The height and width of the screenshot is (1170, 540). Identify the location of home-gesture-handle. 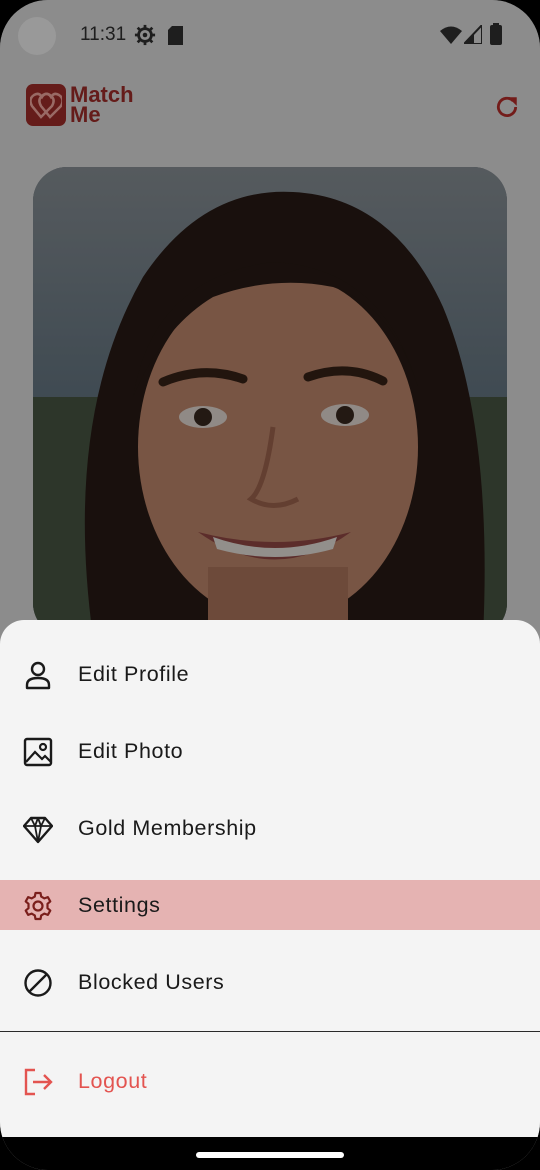
(270, 1155).